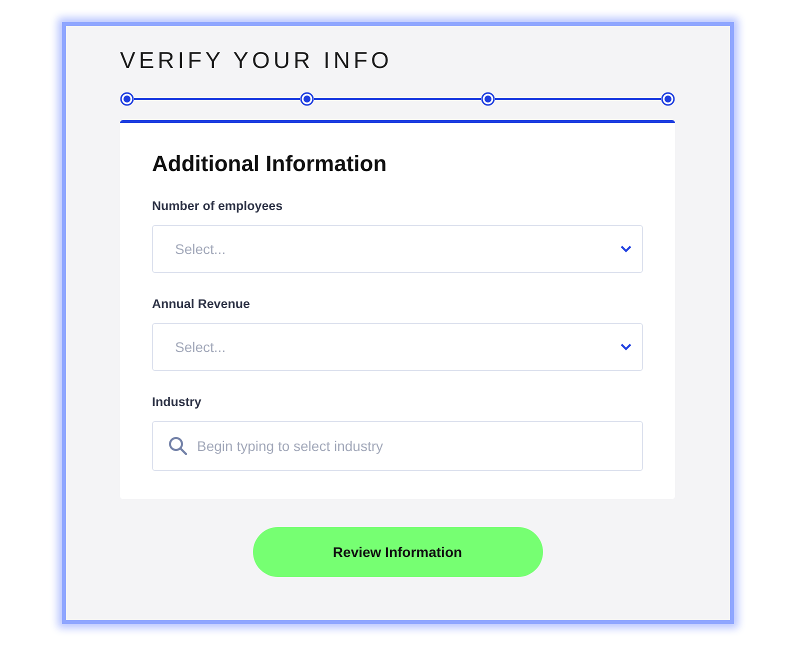 The width and height of the screenshot is (800, 653). I want to click on search-field: Begin typing to select industry, so click(397, 446).